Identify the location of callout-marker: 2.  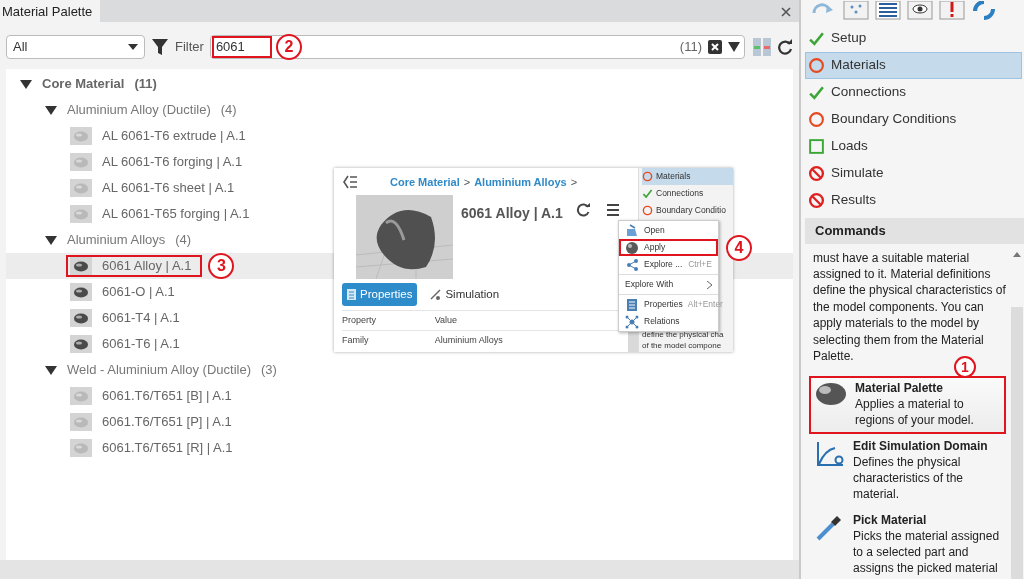
(288, 47).